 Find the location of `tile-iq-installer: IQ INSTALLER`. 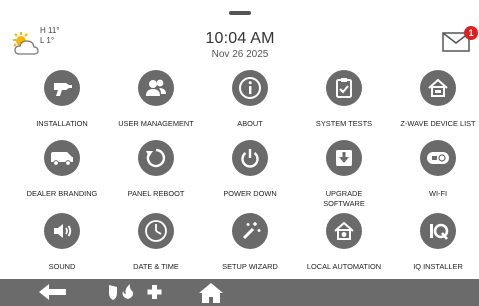

tile-iq-installer: IQ INSTALLER is located at coordinates (434, 244).